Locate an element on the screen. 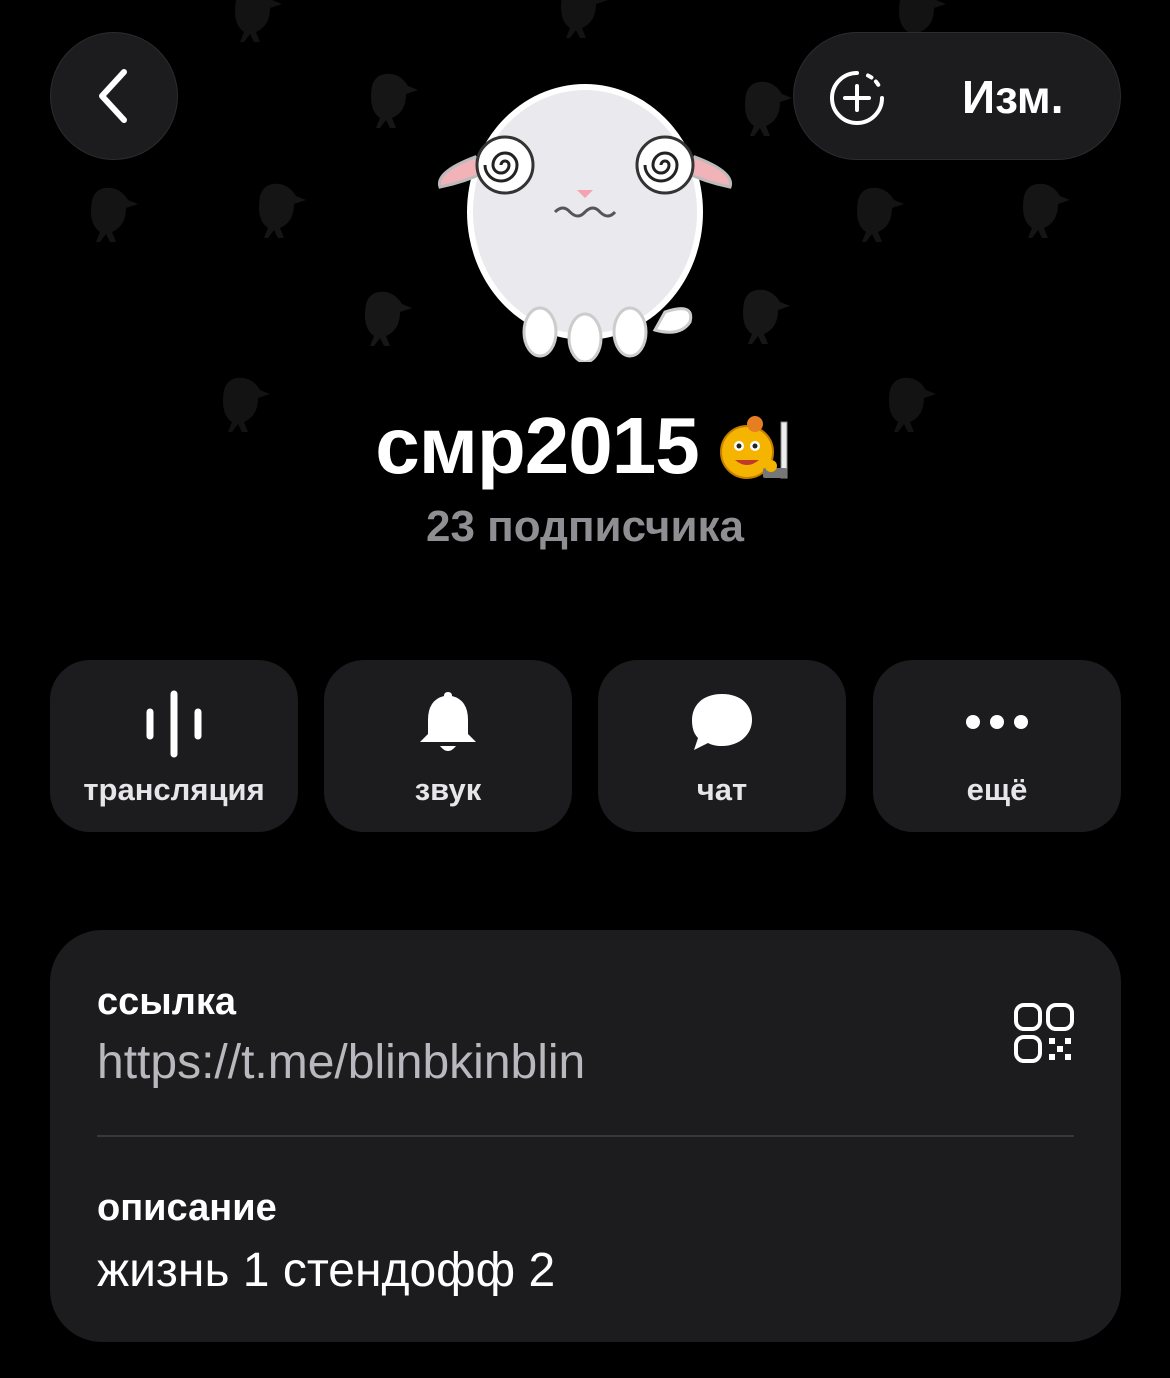 The width and height of the screenshot is (1170, 1378). chat-label: чат is located at coordinates (722, 789).